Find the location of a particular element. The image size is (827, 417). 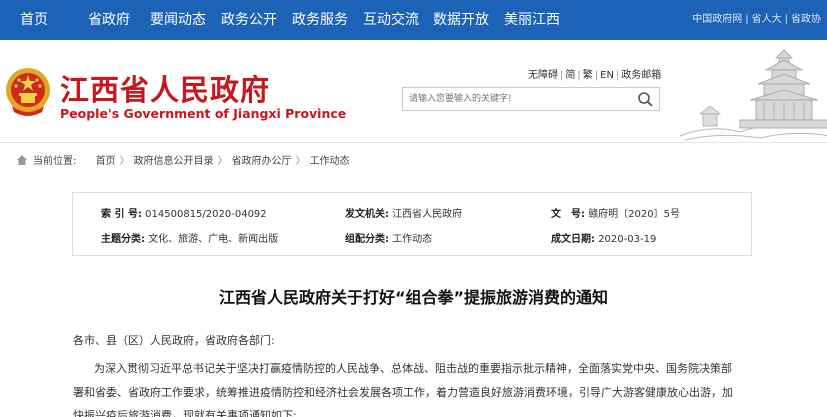

nav-item-open-data: 数据开放 is located at coordinates (461, 20).